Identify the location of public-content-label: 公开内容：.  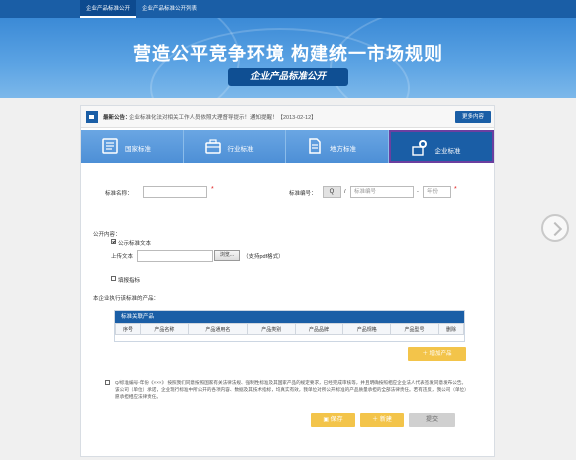
(107, 235).